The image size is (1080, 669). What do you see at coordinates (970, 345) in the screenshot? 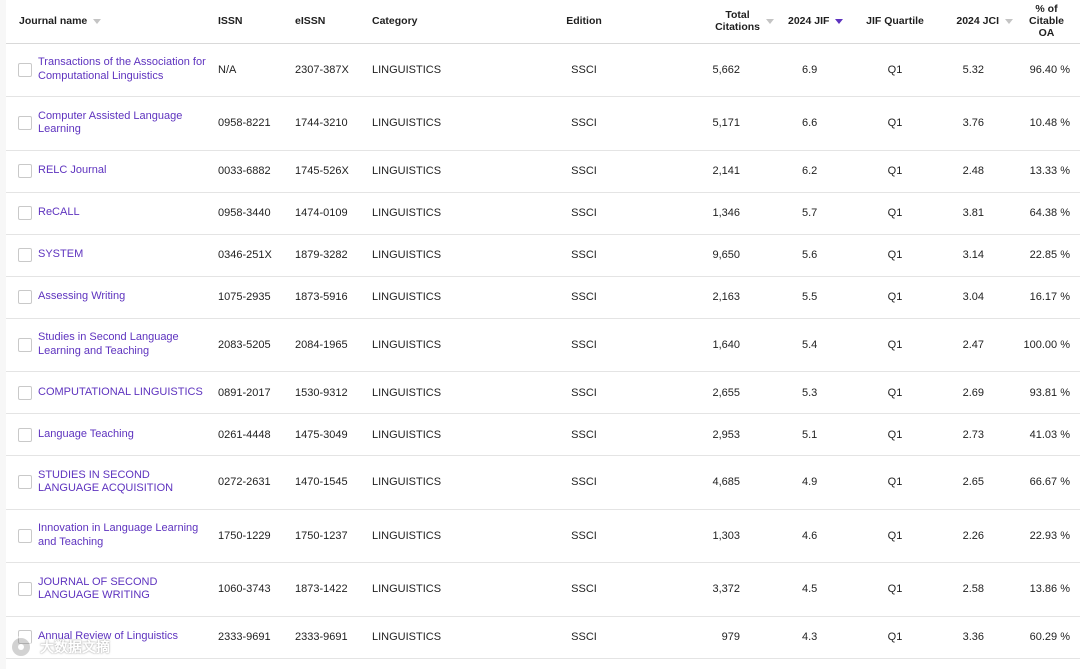
I see `jci-cell: 2.47` at bounding box center [970, 345].